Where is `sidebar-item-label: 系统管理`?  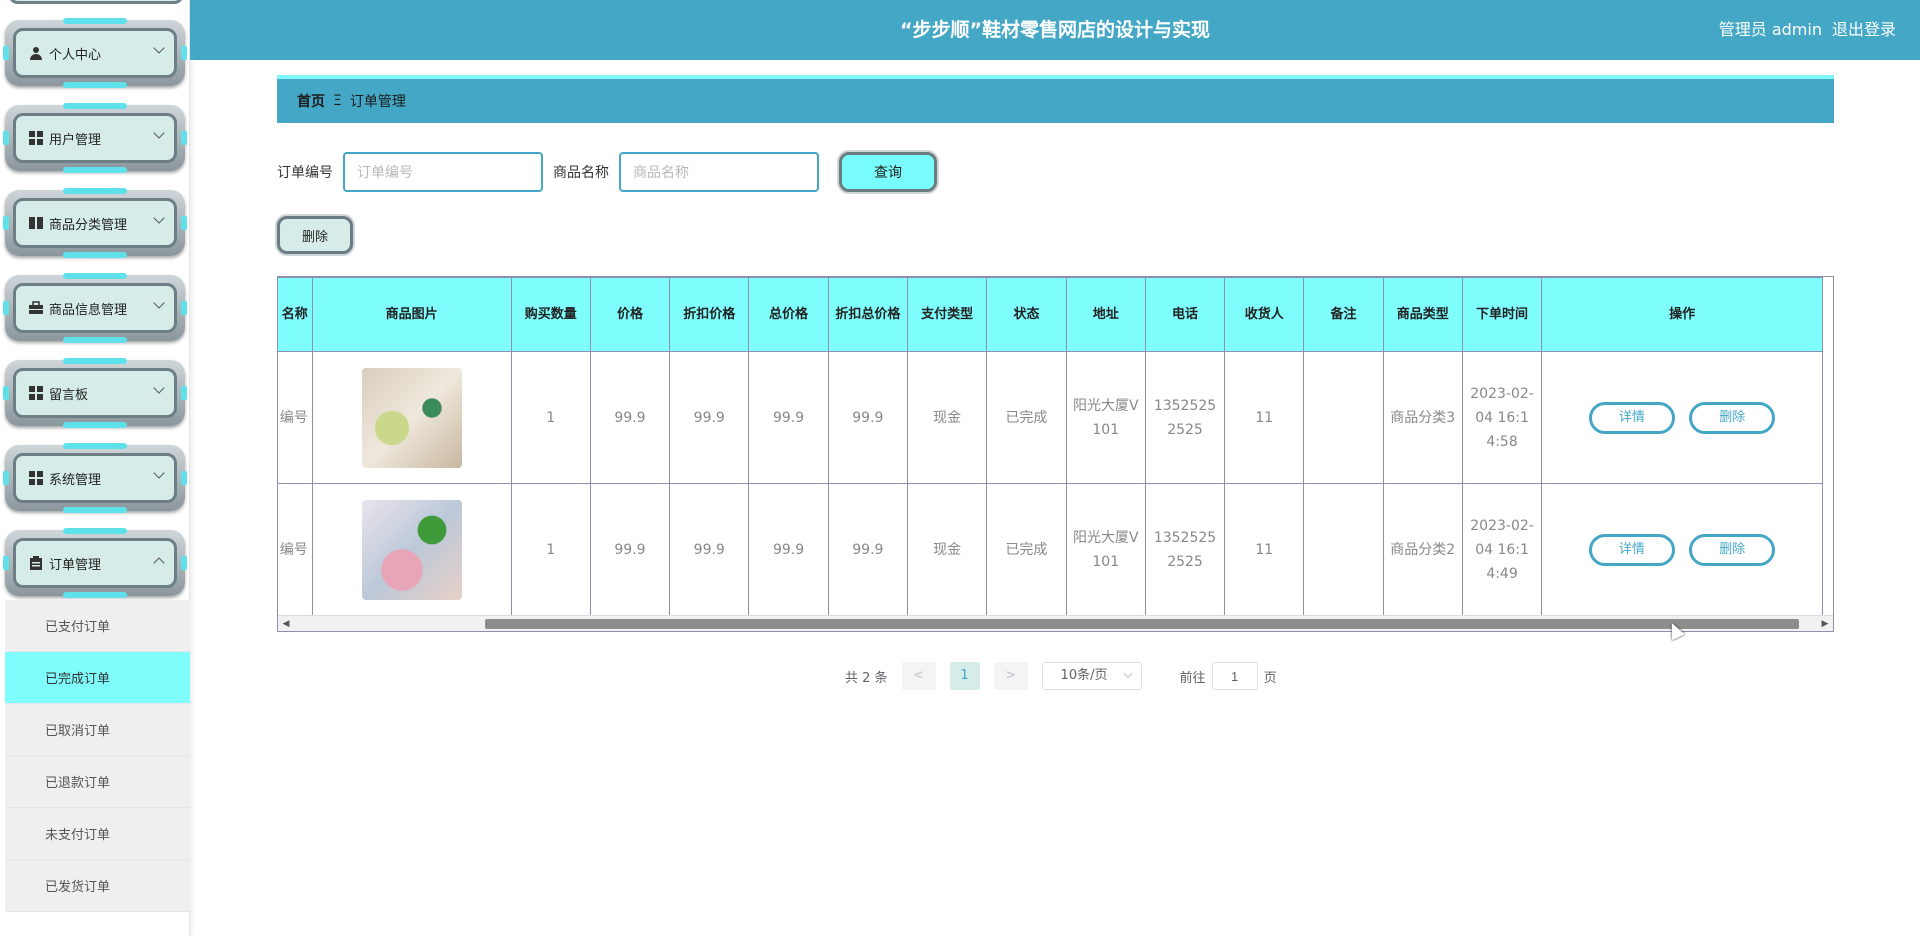 sidebar-item-label: 系统管理 is located at coordinates (75, 480).